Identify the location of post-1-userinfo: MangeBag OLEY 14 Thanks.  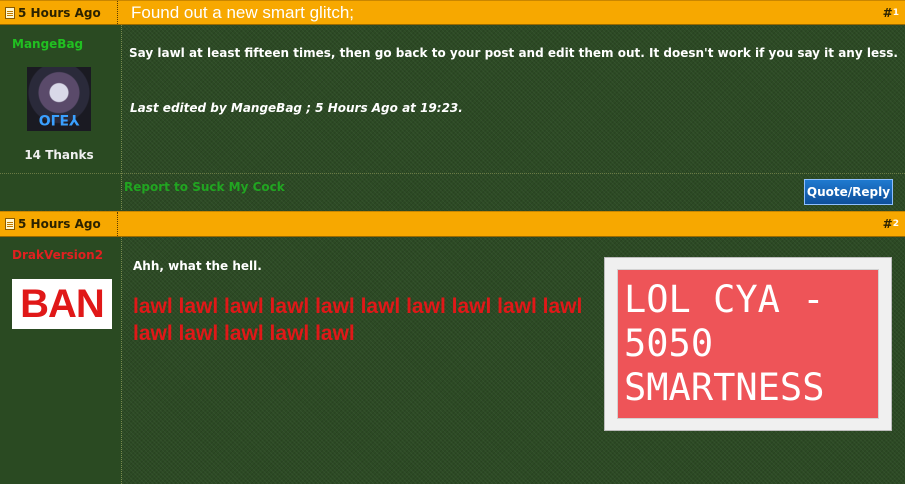
(61, 117).